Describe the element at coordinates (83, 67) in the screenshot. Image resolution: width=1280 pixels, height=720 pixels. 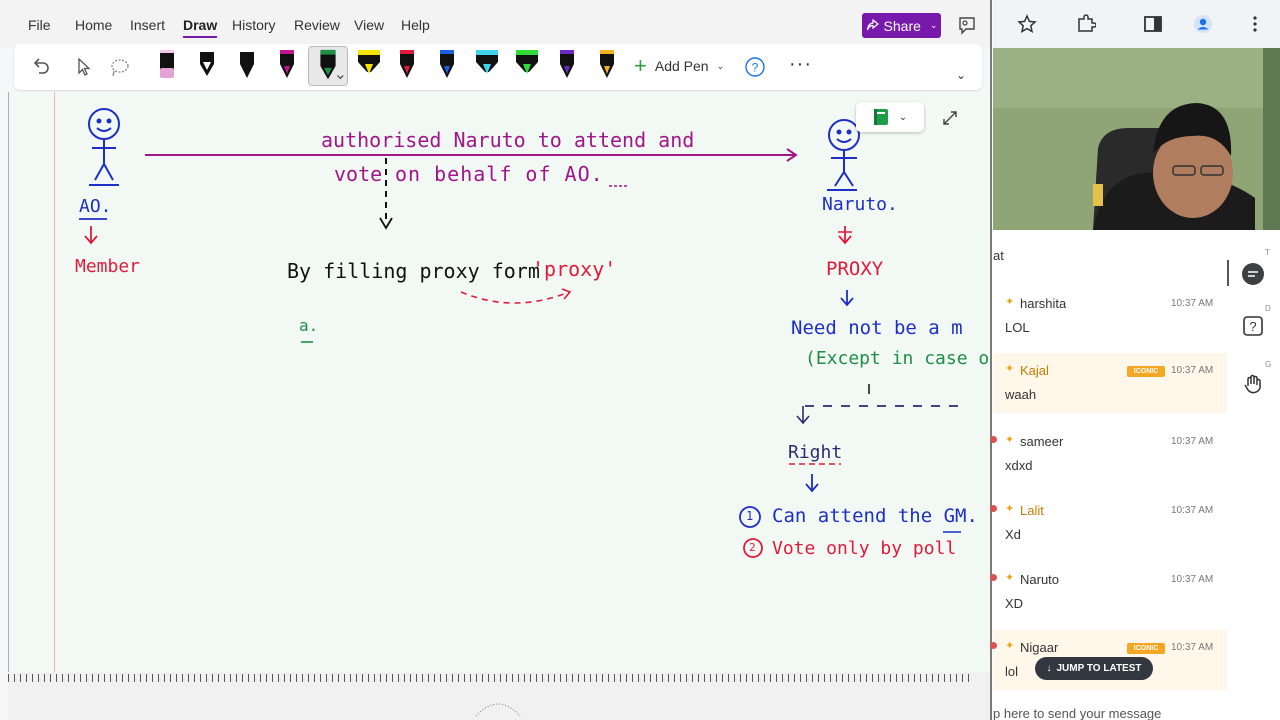
I see `select-cursor-icon` at that location.